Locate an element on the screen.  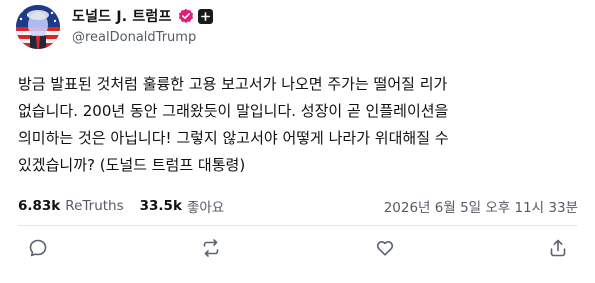
avatar is located at coordinates (38, 27).